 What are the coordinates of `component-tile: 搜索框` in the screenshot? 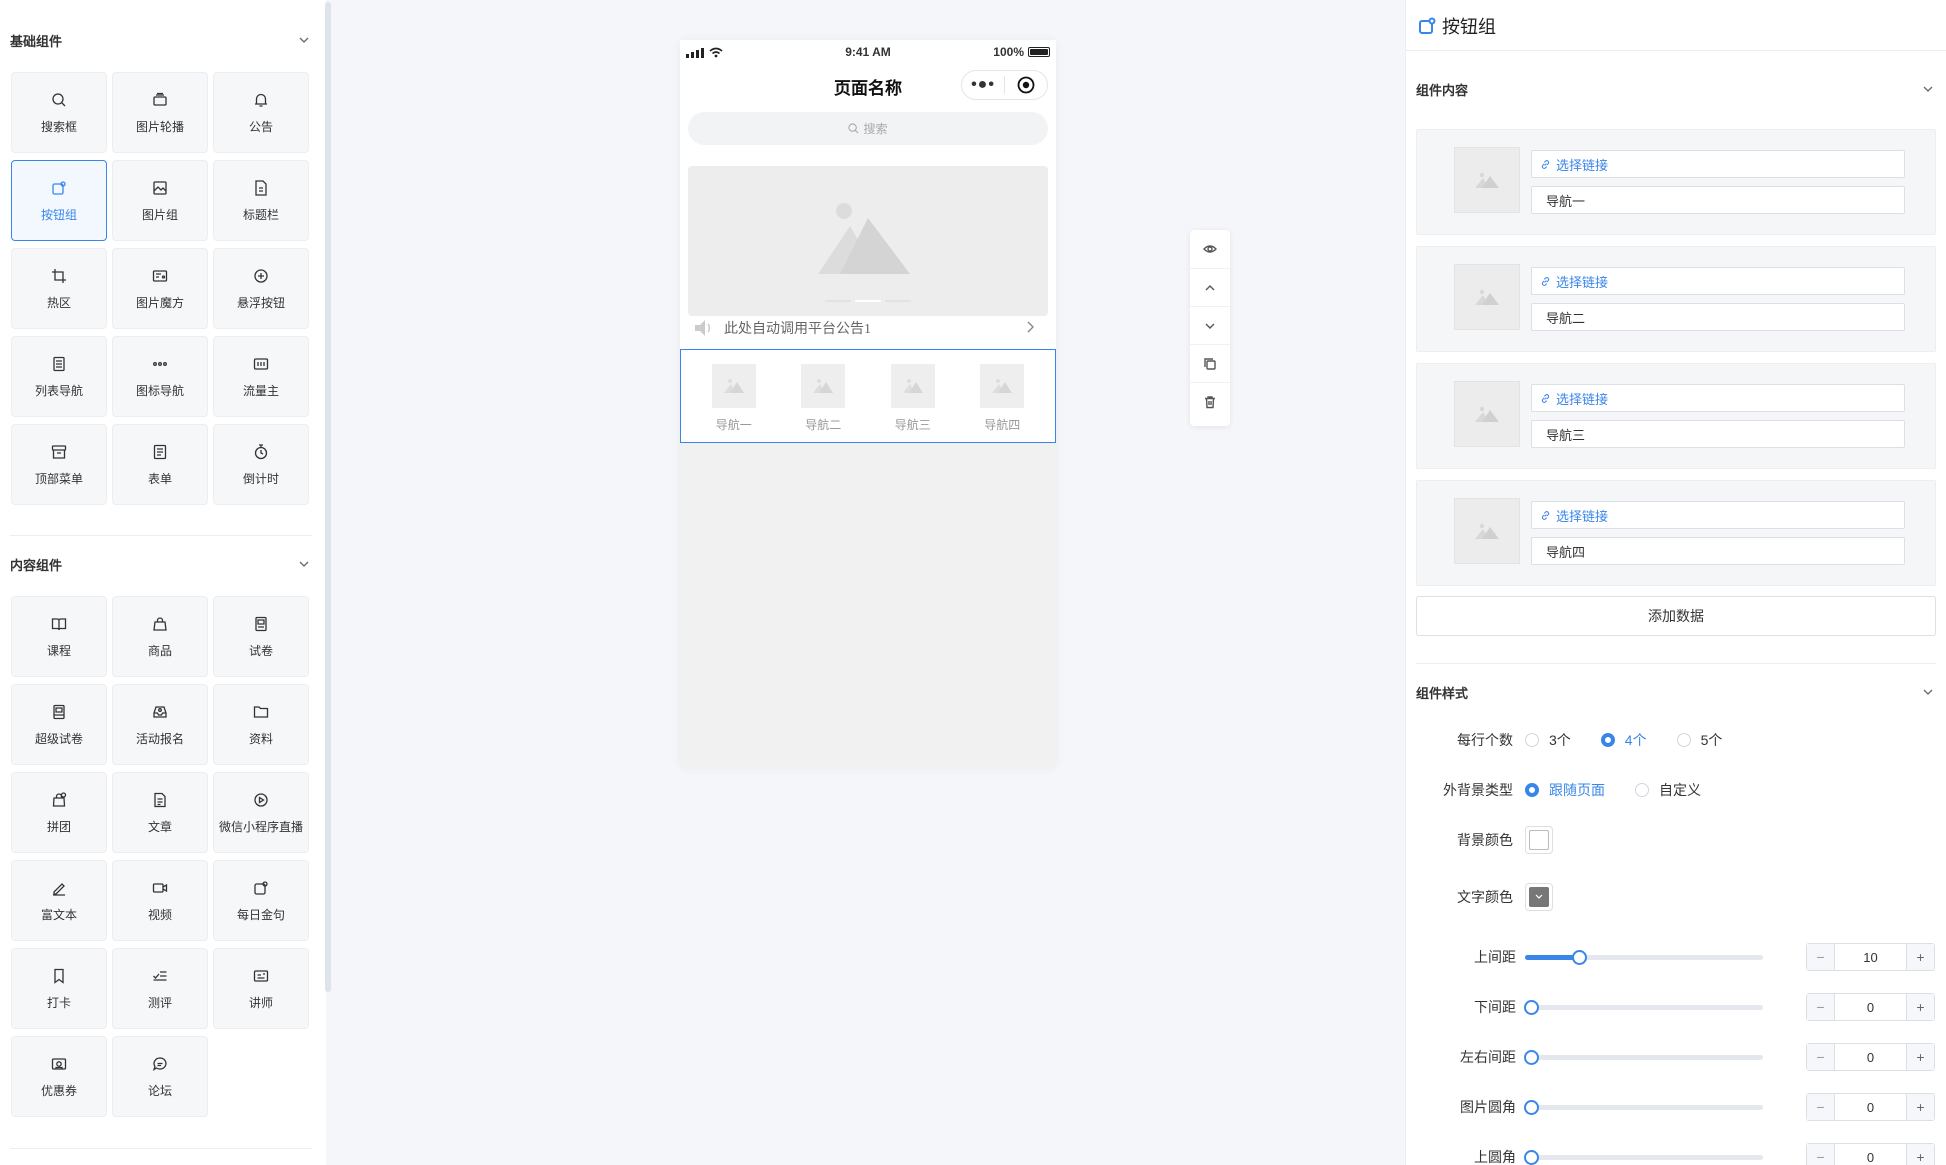 It's located at (59, 112).